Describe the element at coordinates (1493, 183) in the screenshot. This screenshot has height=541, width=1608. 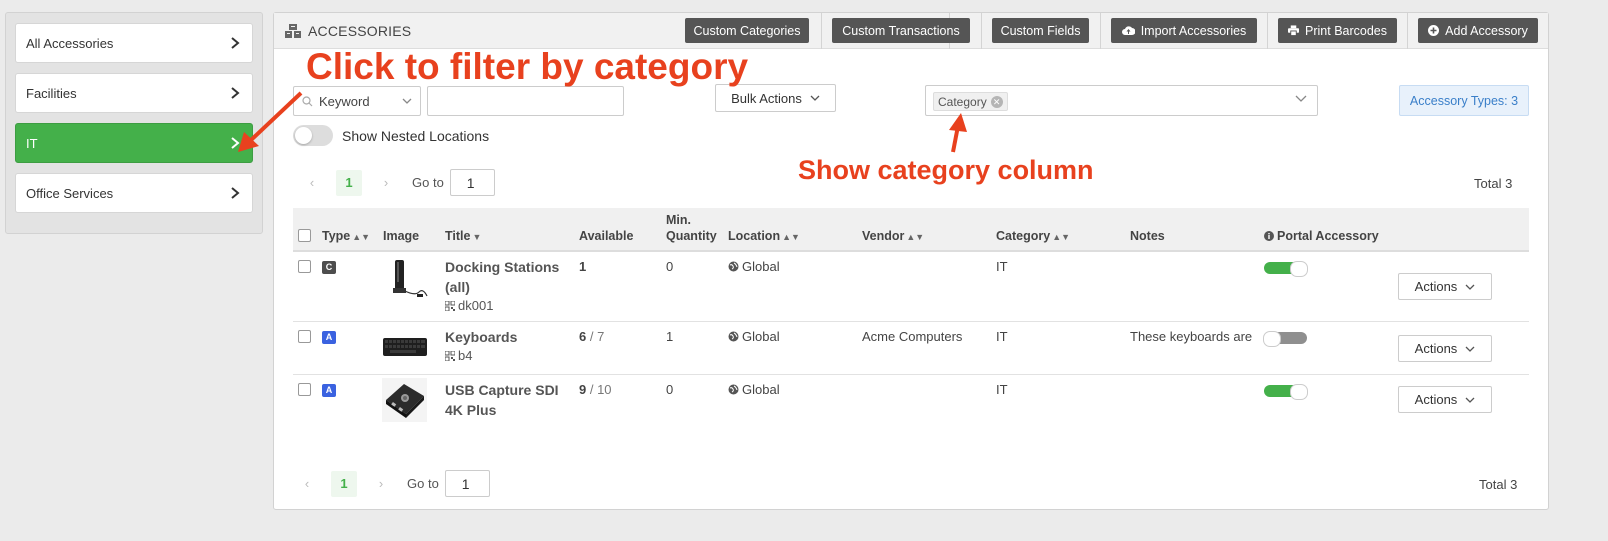
I see `total-count: Total 3` at that location.